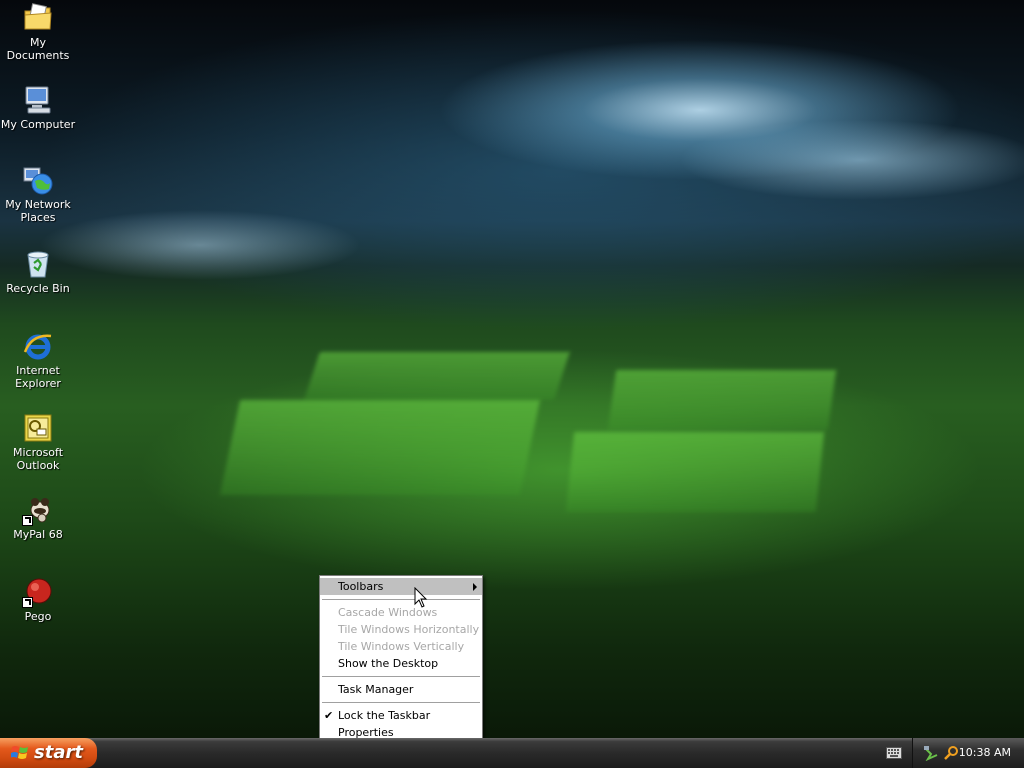 The height and width of the screenshot is (768, 1024). Describe the element at coordinates (38, 592) in the screenshot. I see `pego-icon` at that location.